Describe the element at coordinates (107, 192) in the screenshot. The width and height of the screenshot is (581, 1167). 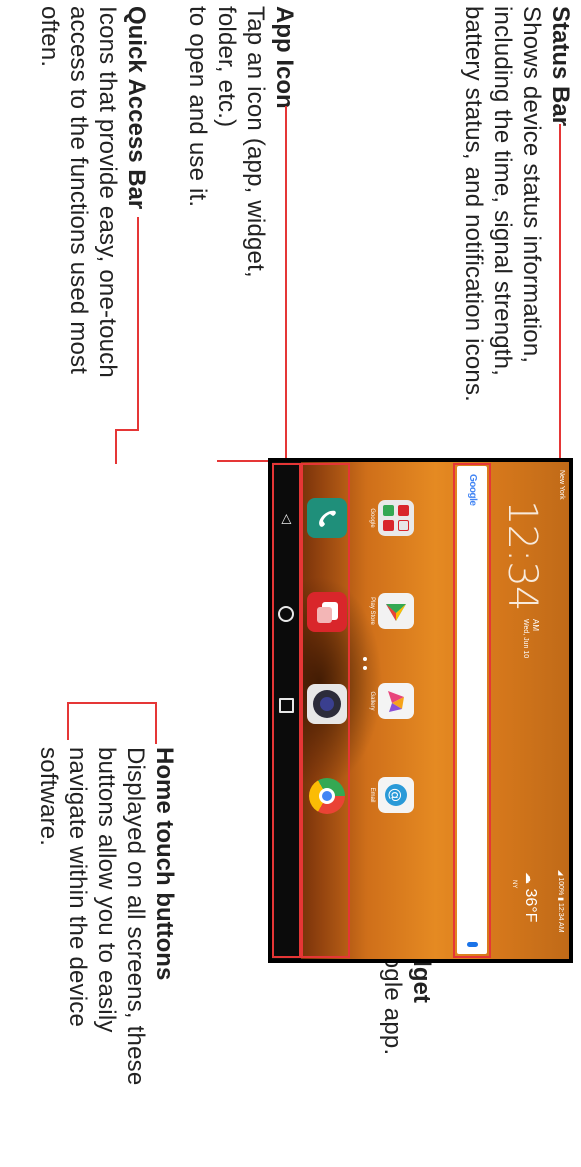
I see `callout-desc-line: Icons that provide easy, one-touch` at that location.